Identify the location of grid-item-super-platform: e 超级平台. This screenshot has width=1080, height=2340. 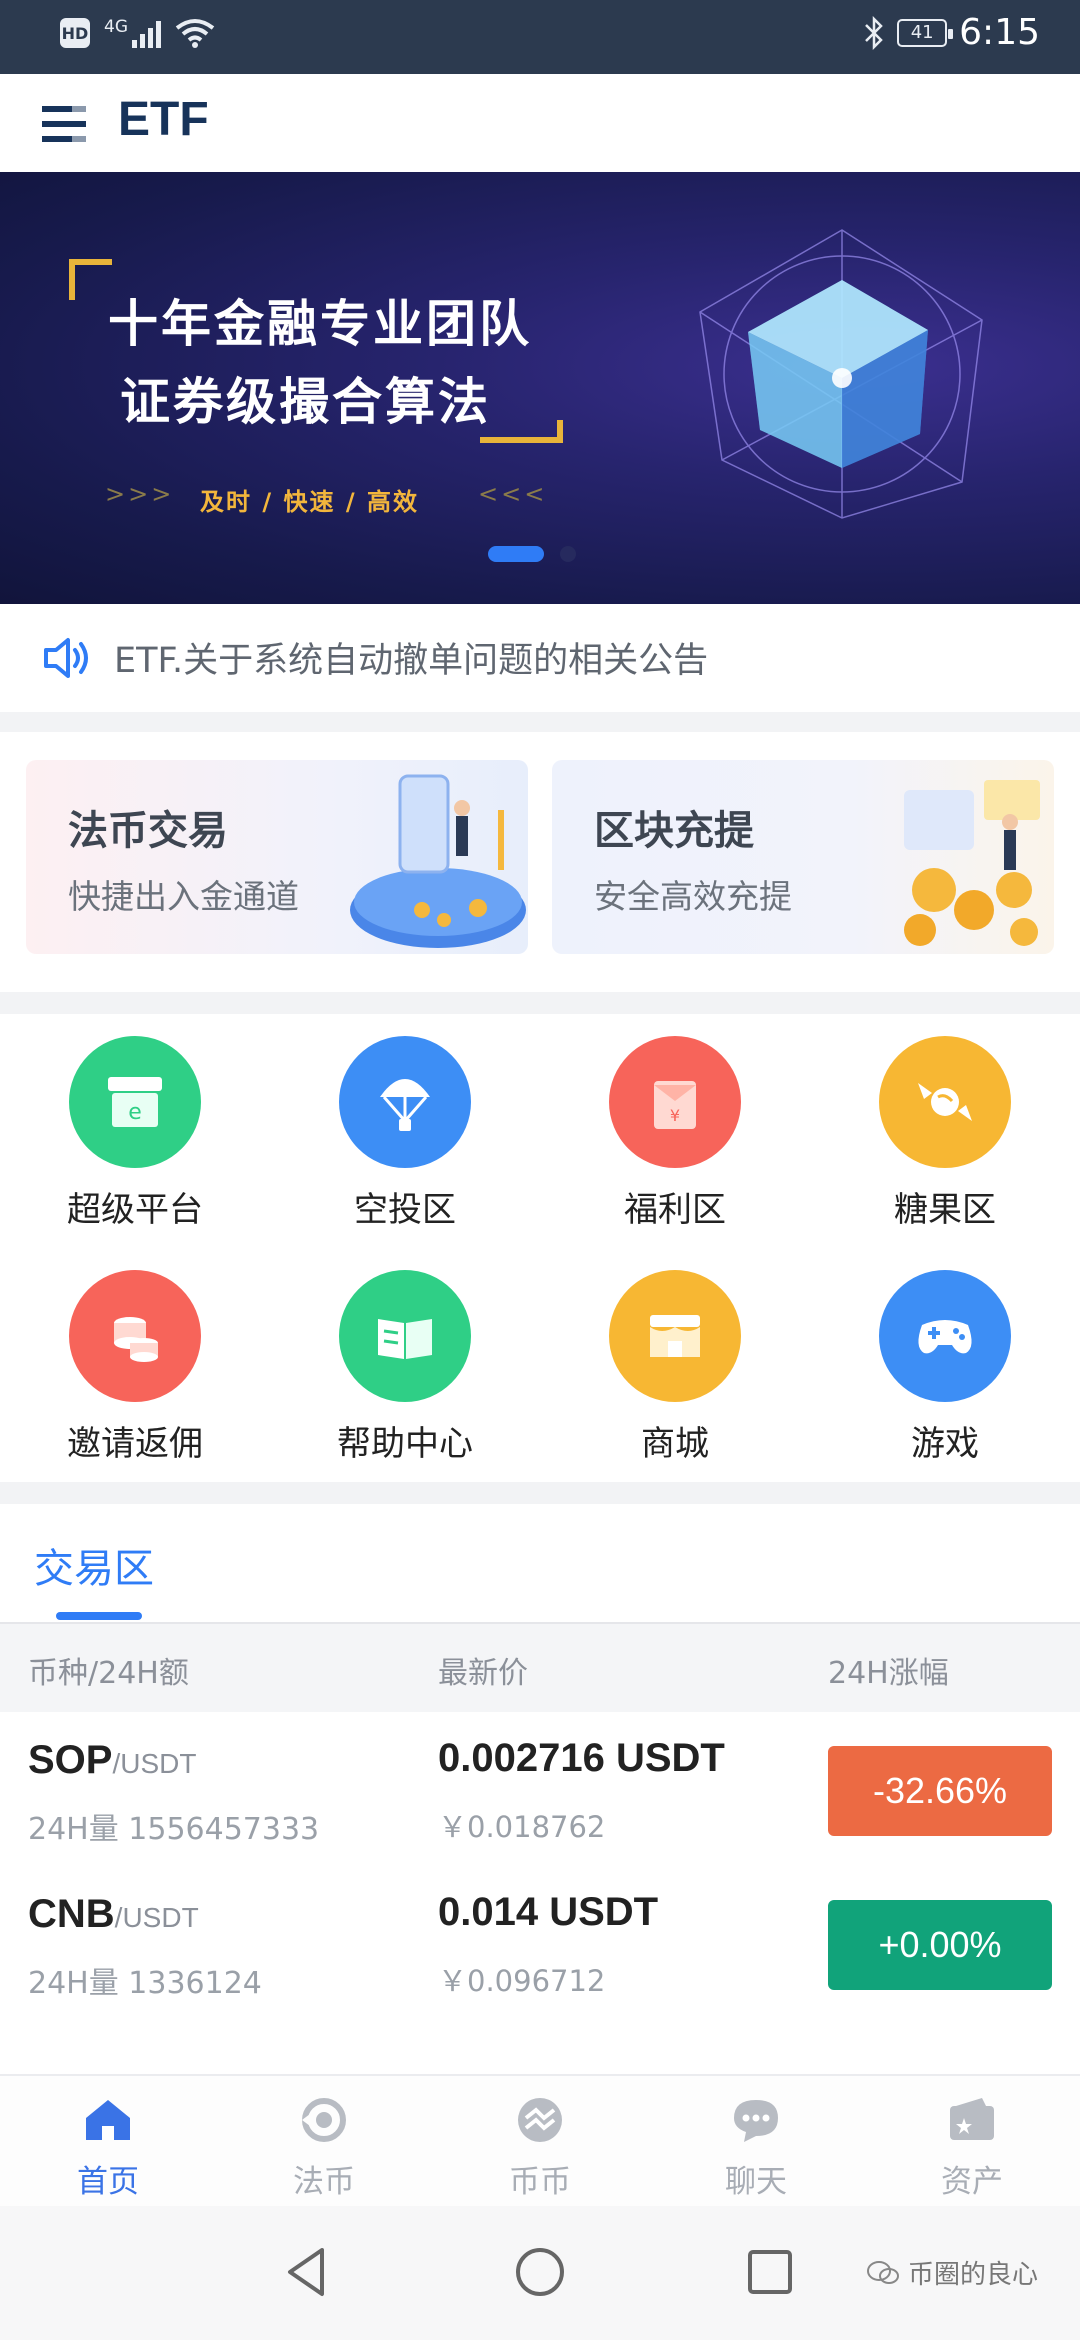
(135, 1124).